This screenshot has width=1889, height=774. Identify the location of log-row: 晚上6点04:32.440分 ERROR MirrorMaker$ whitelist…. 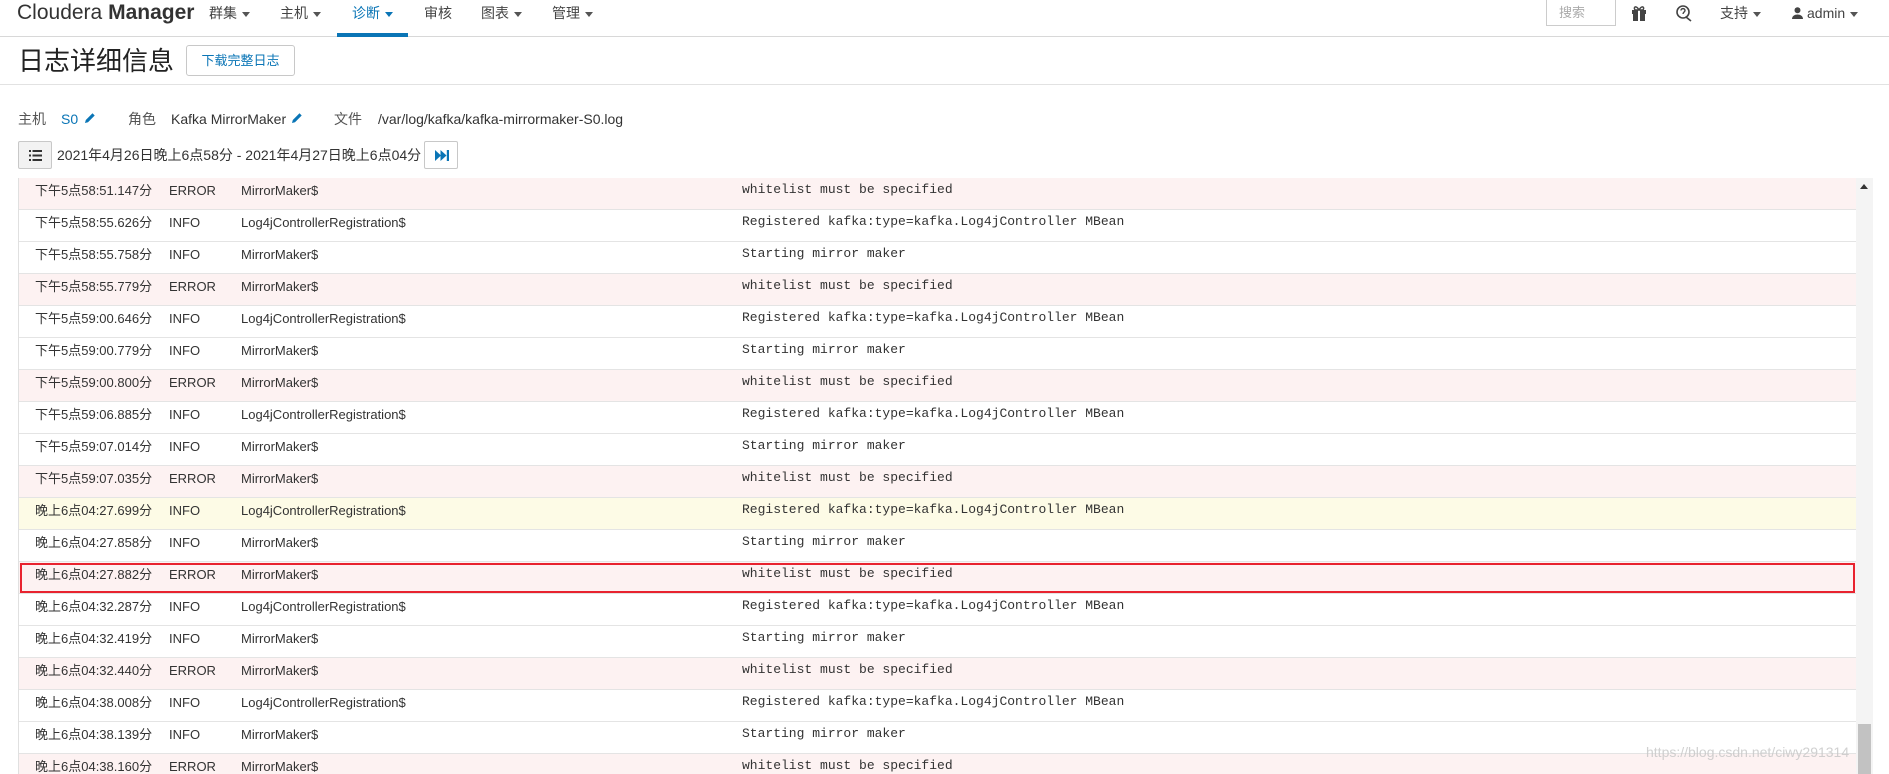
(937, 674).